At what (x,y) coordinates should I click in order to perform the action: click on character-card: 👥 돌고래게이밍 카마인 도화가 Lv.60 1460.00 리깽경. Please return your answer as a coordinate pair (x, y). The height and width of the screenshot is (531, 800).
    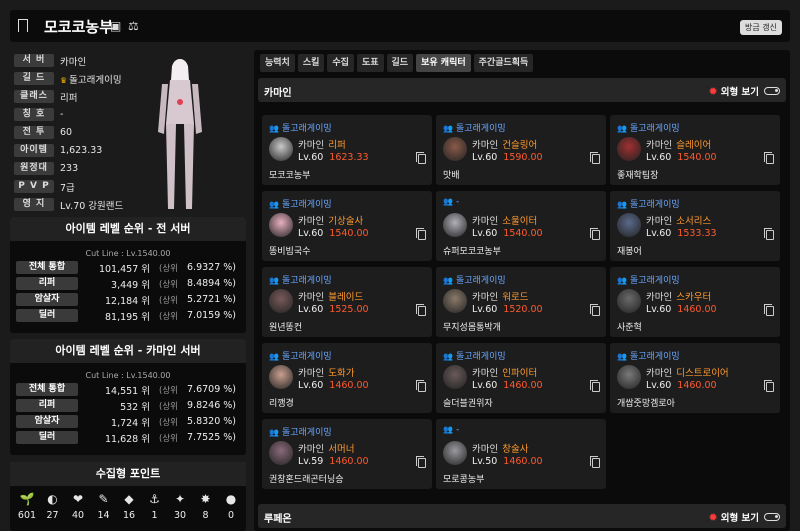
    Looking at the image, I should click on (347, 378).